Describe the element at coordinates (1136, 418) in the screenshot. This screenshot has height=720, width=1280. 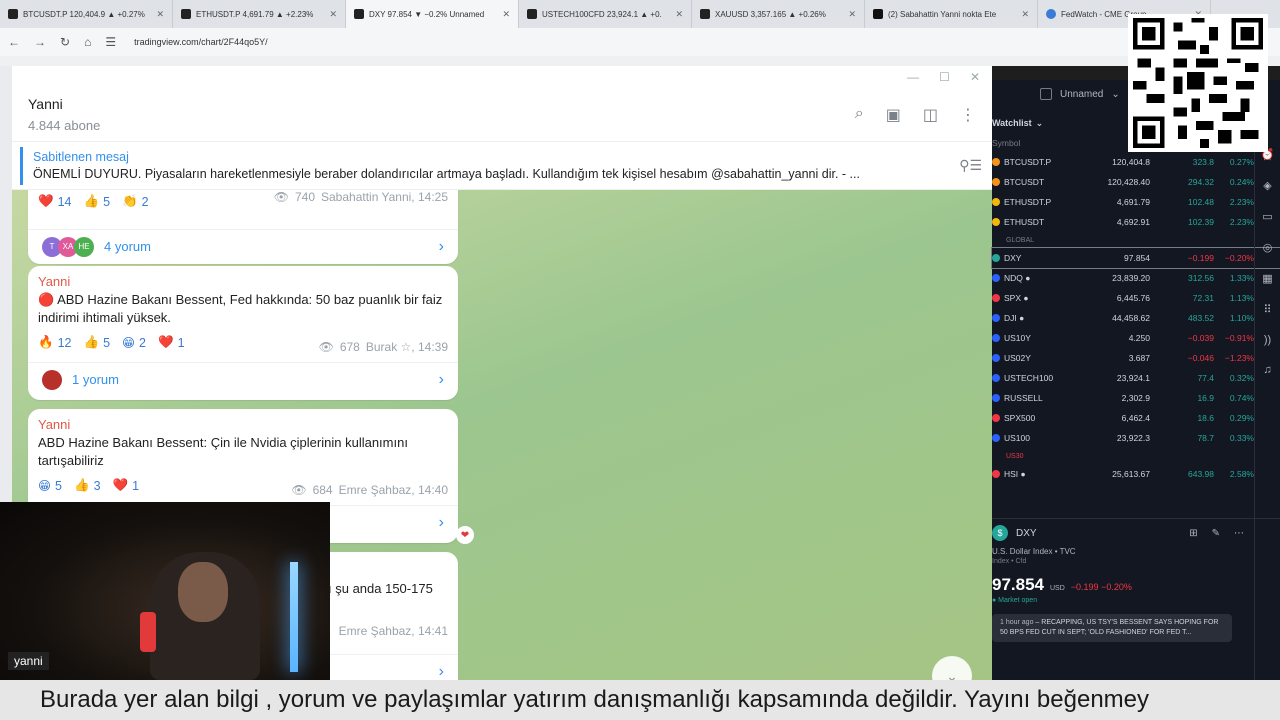
I see `watchlist-row: SPX500 6,462.4 18.6 0.29%` at that location.